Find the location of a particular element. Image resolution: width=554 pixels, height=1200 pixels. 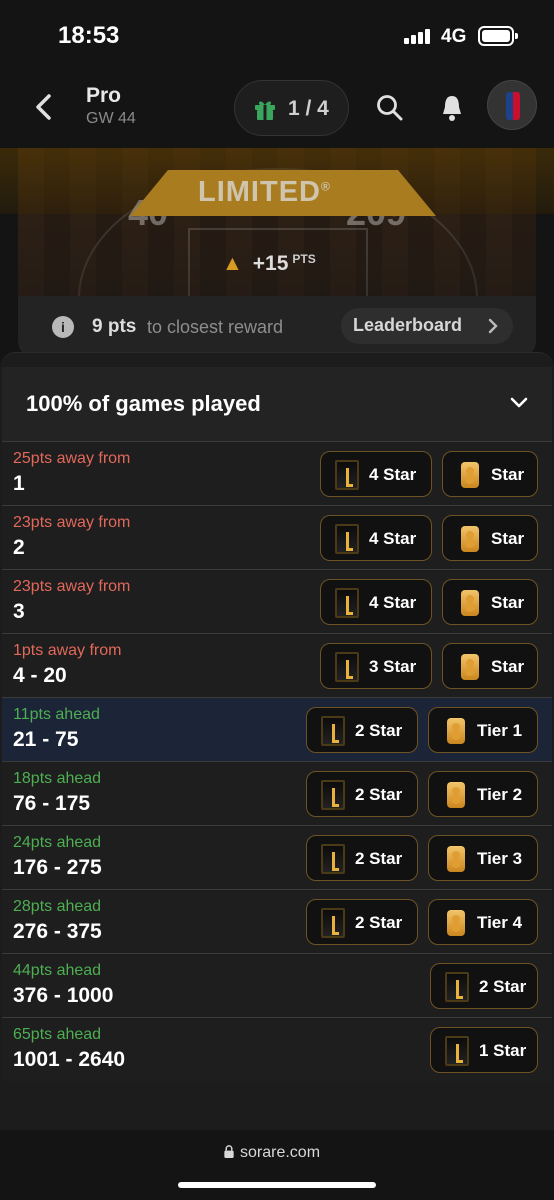

tier-row: 1pts away from 4 - 20 3 Star Star is located at coordinates (277, 665).